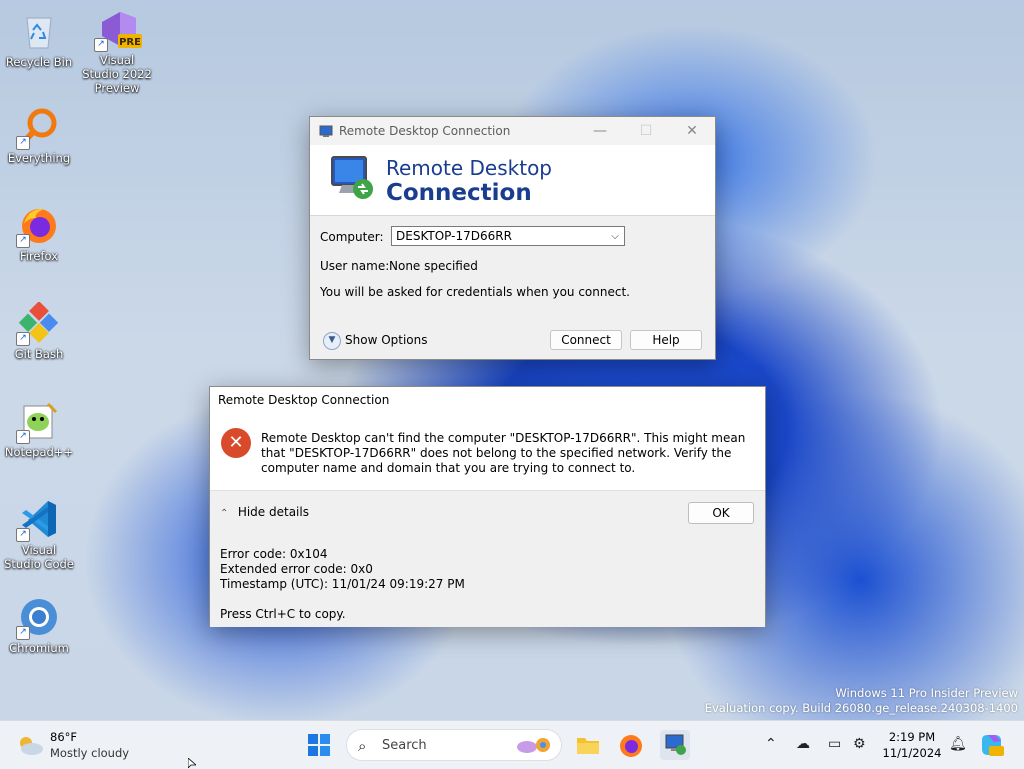 Image resolution: width=1024 pixels, height=769 pixels. Describe the element at coordinates (38, 323) in the screenshot. I see `git-bash-icon: ↗` at that location.